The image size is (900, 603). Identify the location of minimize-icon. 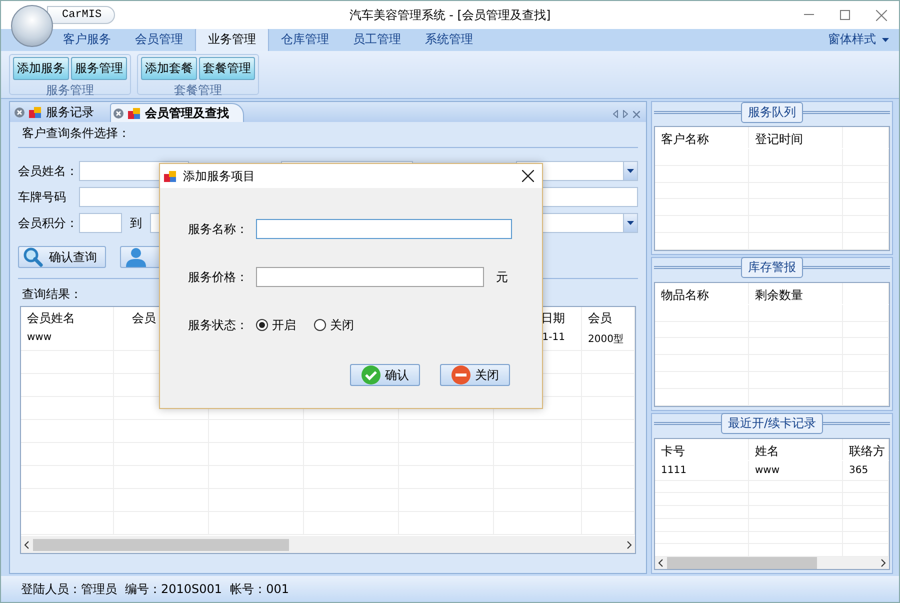
(809, 15).